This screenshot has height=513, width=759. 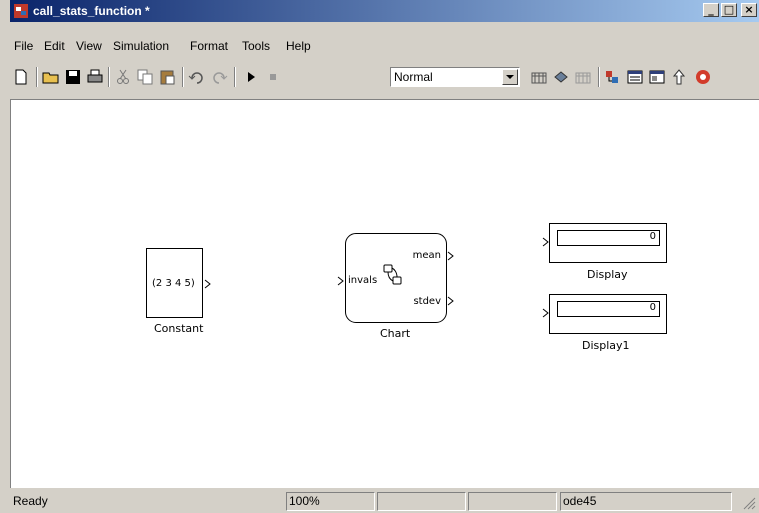 What do you see at coordinates (219, 77) in the screenshot?
I see `redo-icon` at bounding box center [219, 77].